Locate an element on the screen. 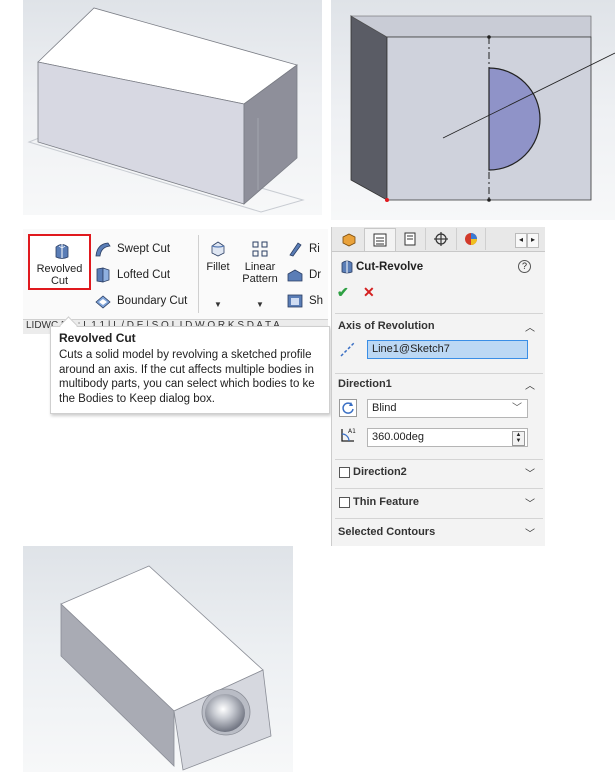 The image size is (615, 782). boundary-cut-label: Boundary Cut is located at coordinates (152, 301).